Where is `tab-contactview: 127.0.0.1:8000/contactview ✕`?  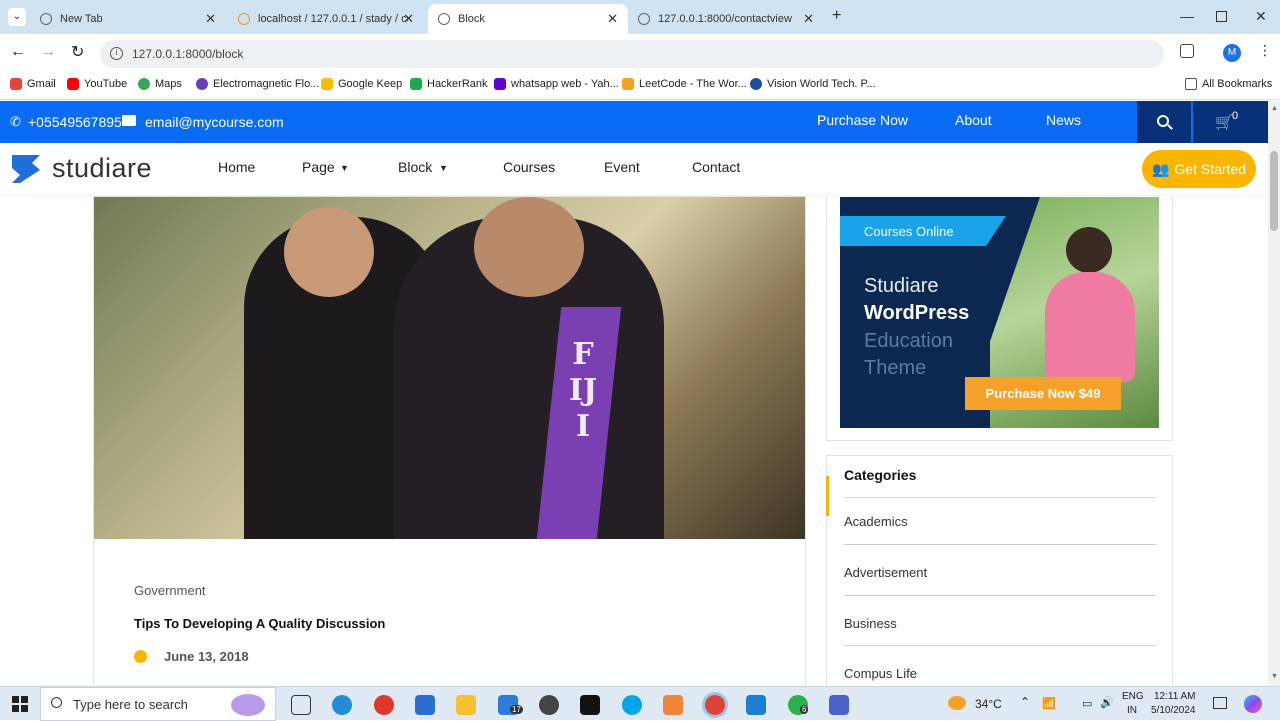
tab-contactview: 127.0.0.1:8000/contactview ✕ is located at coordinates (726, 19).